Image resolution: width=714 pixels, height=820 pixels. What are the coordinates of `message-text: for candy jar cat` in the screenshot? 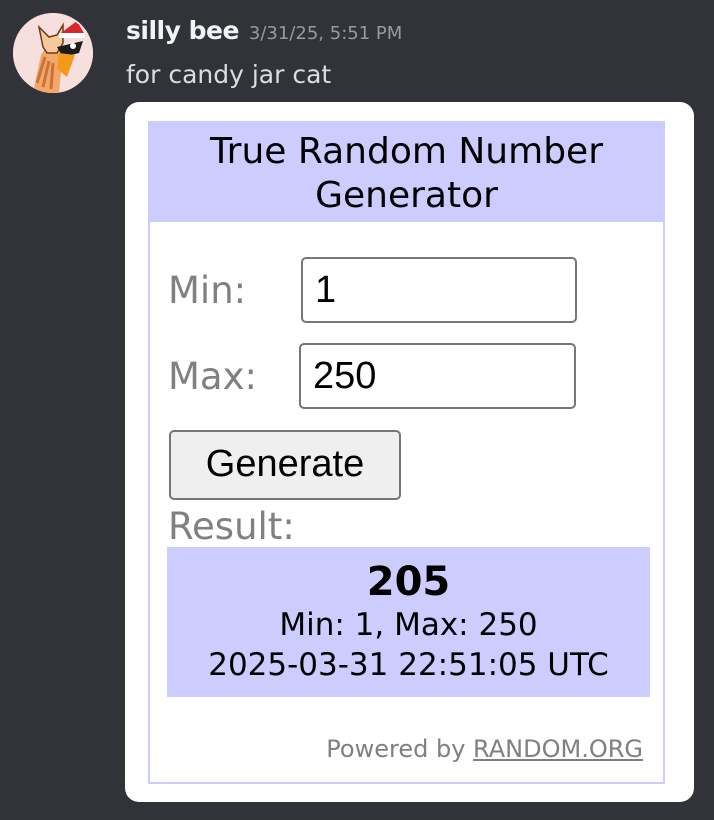 It's located at (229, 74).